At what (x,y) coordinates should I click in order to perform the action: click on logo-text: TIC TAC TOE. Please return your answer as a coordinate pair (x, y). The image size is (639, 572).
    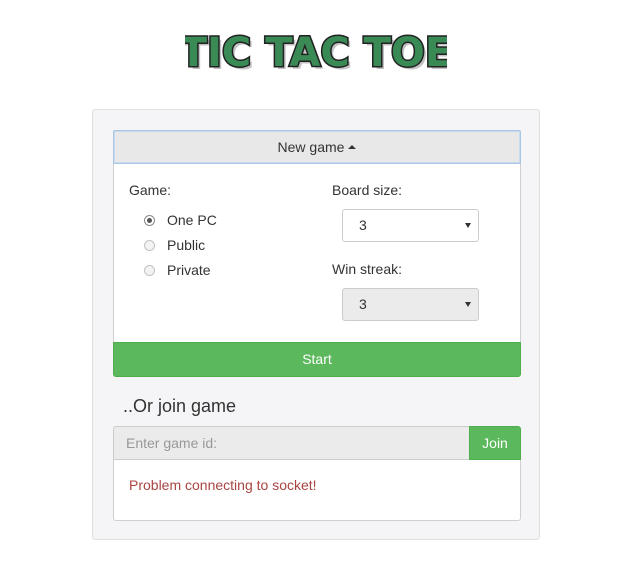
    Looking at the image, I should click on (316, 53).